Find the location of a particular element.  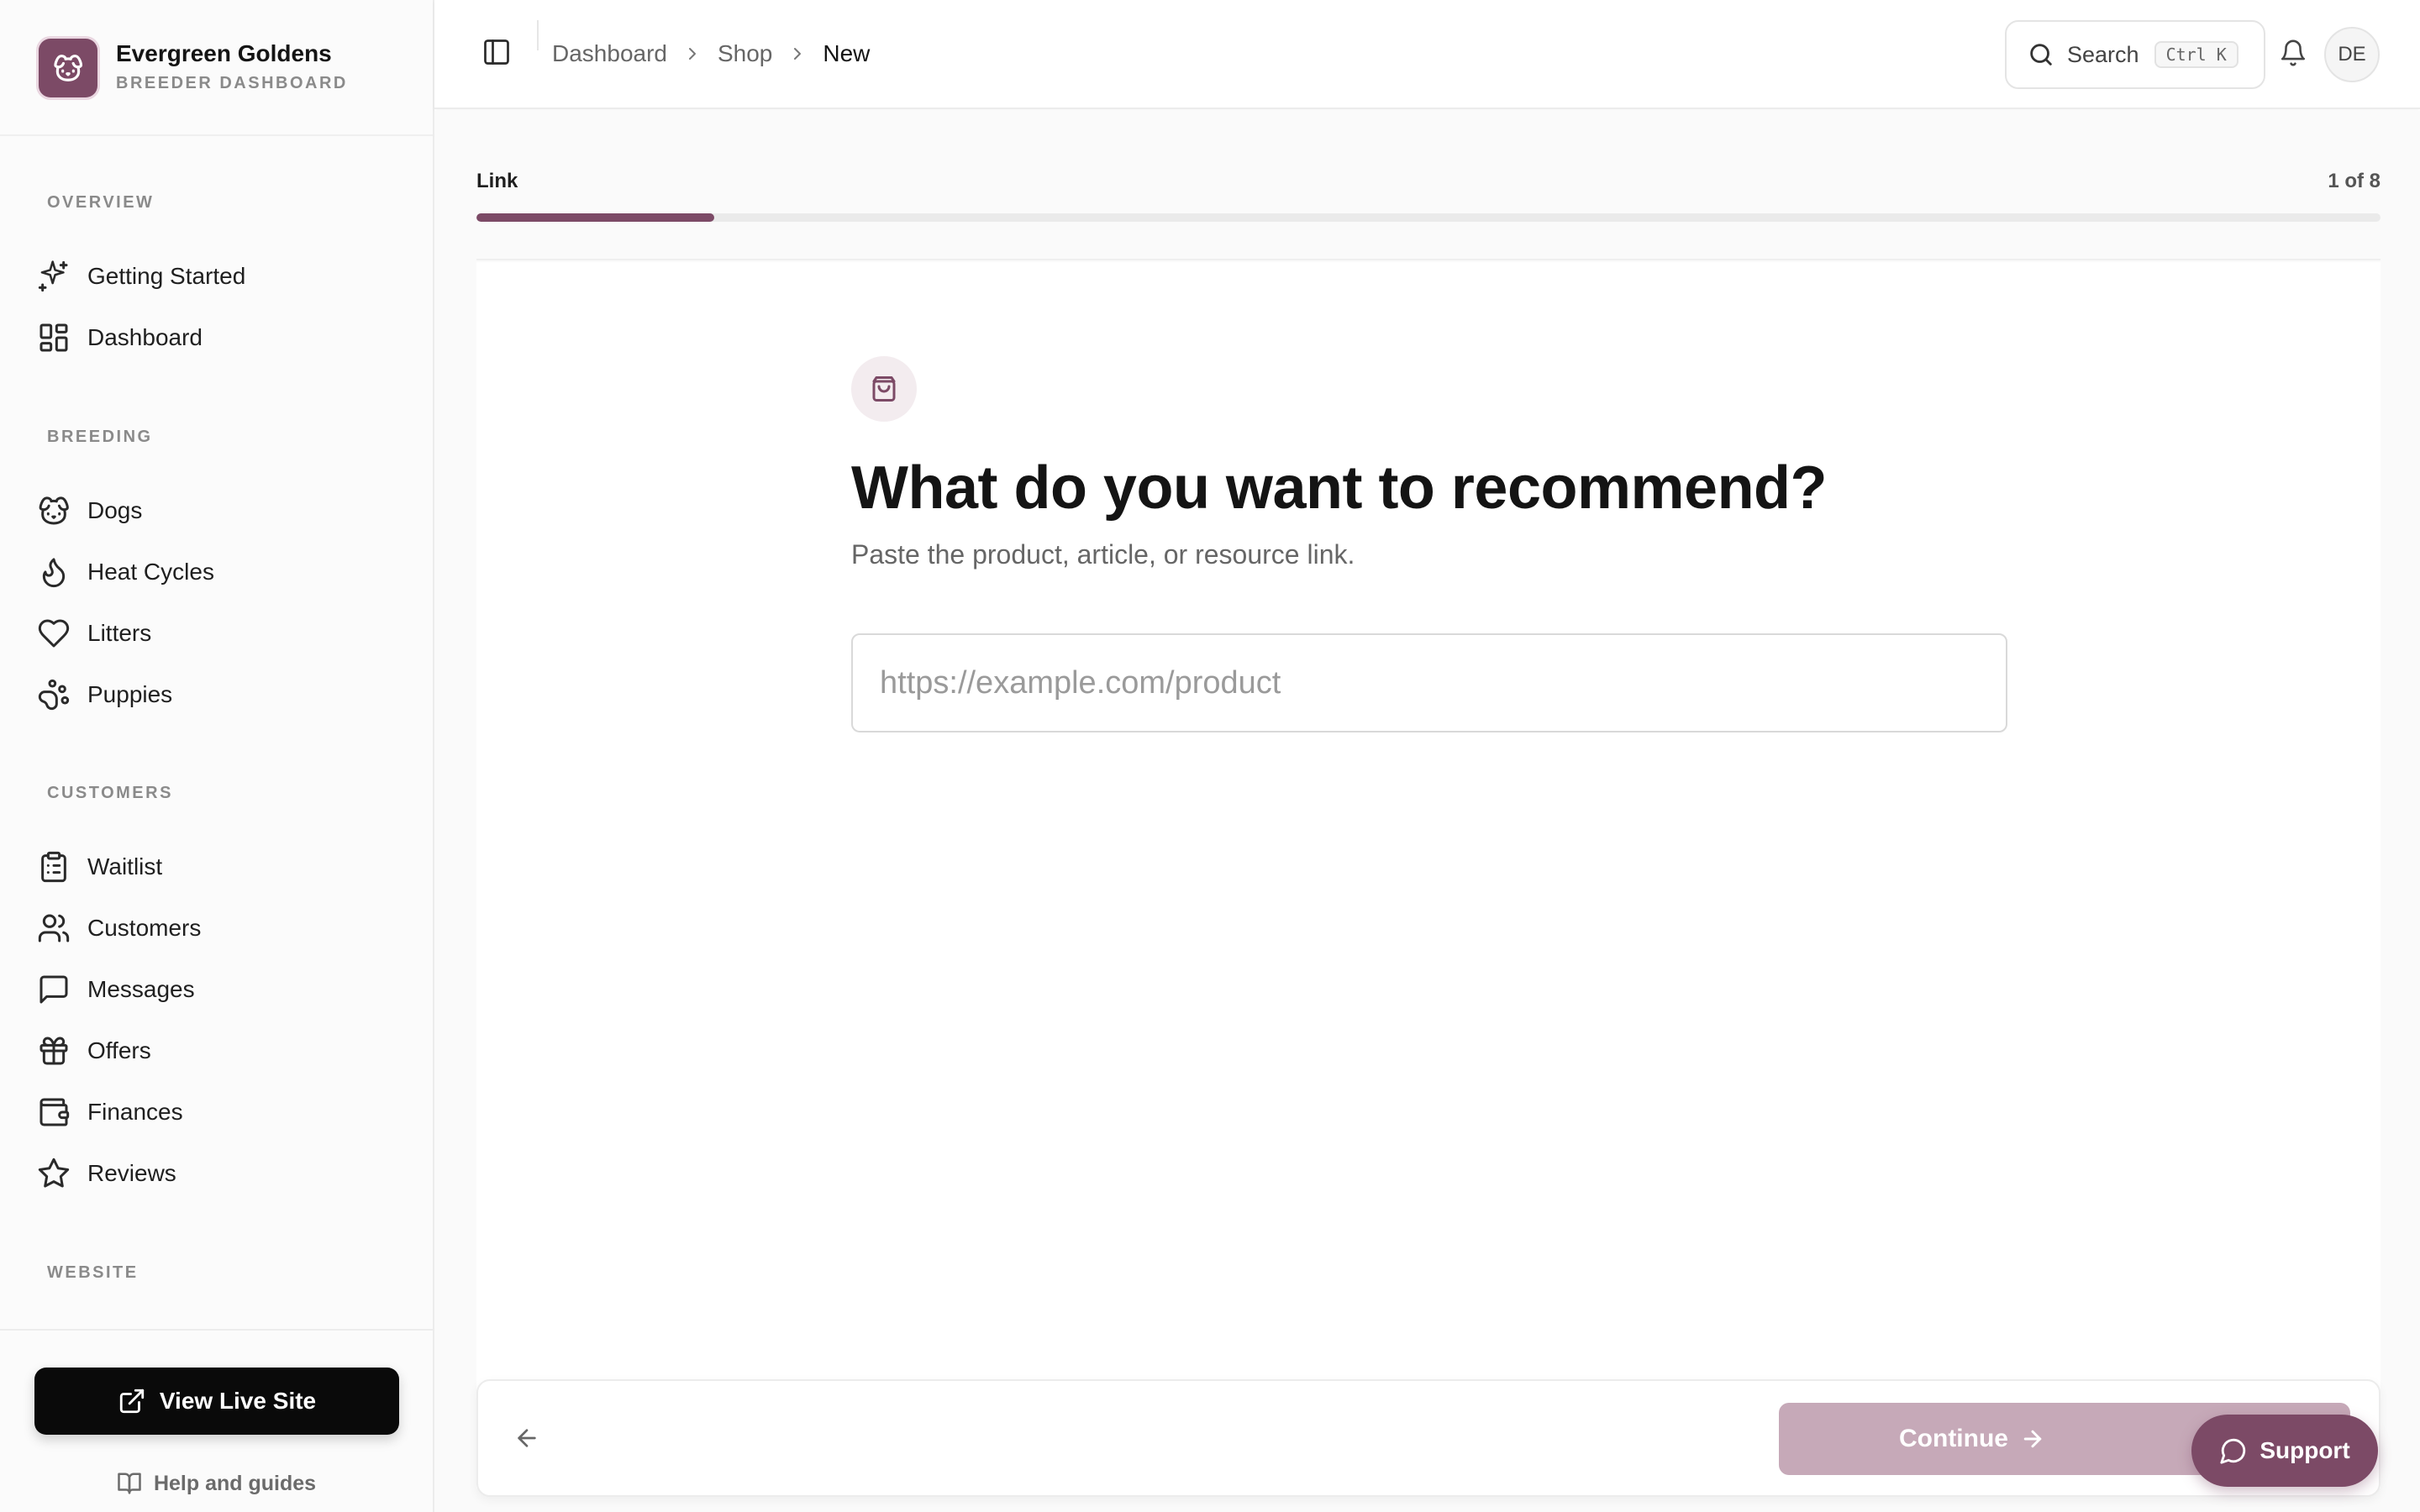

gift-icon is located at coordinates (54, 1051).